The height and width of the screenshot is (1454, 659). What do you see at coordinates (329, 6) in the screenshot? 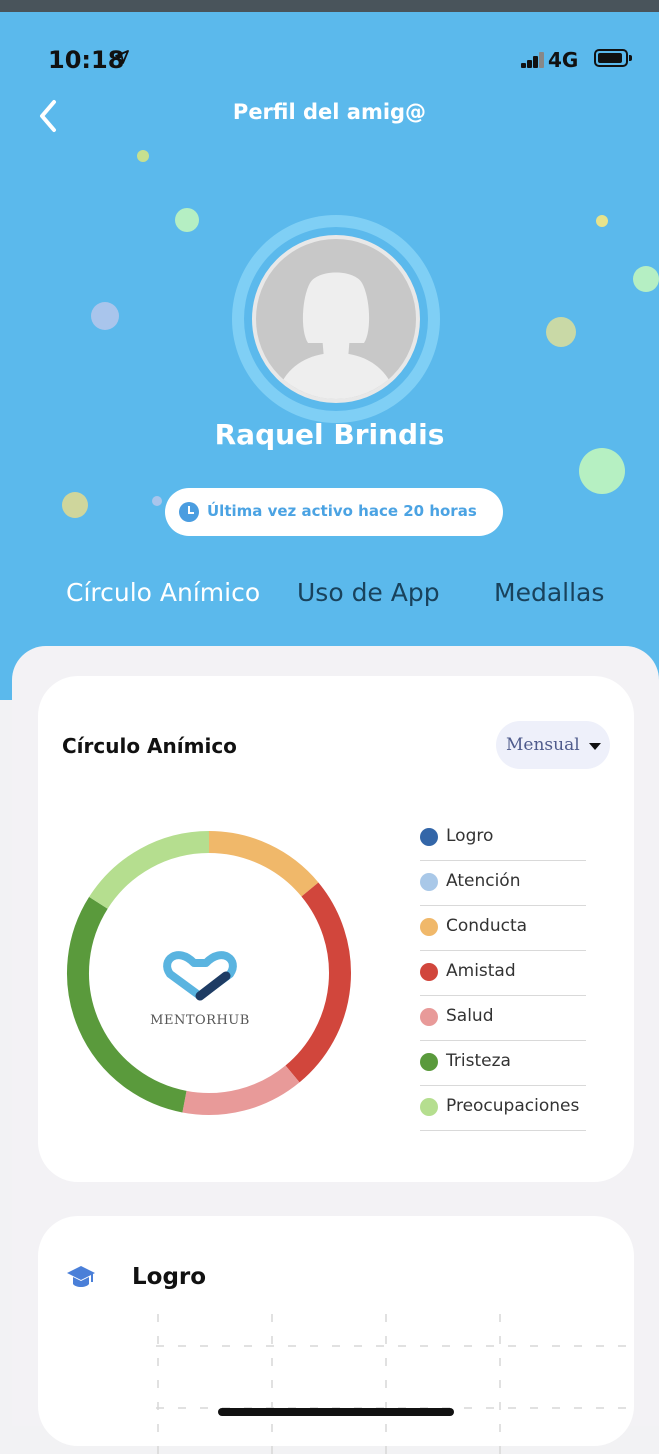
I see `top-edge` at bounding box center [329, 6].